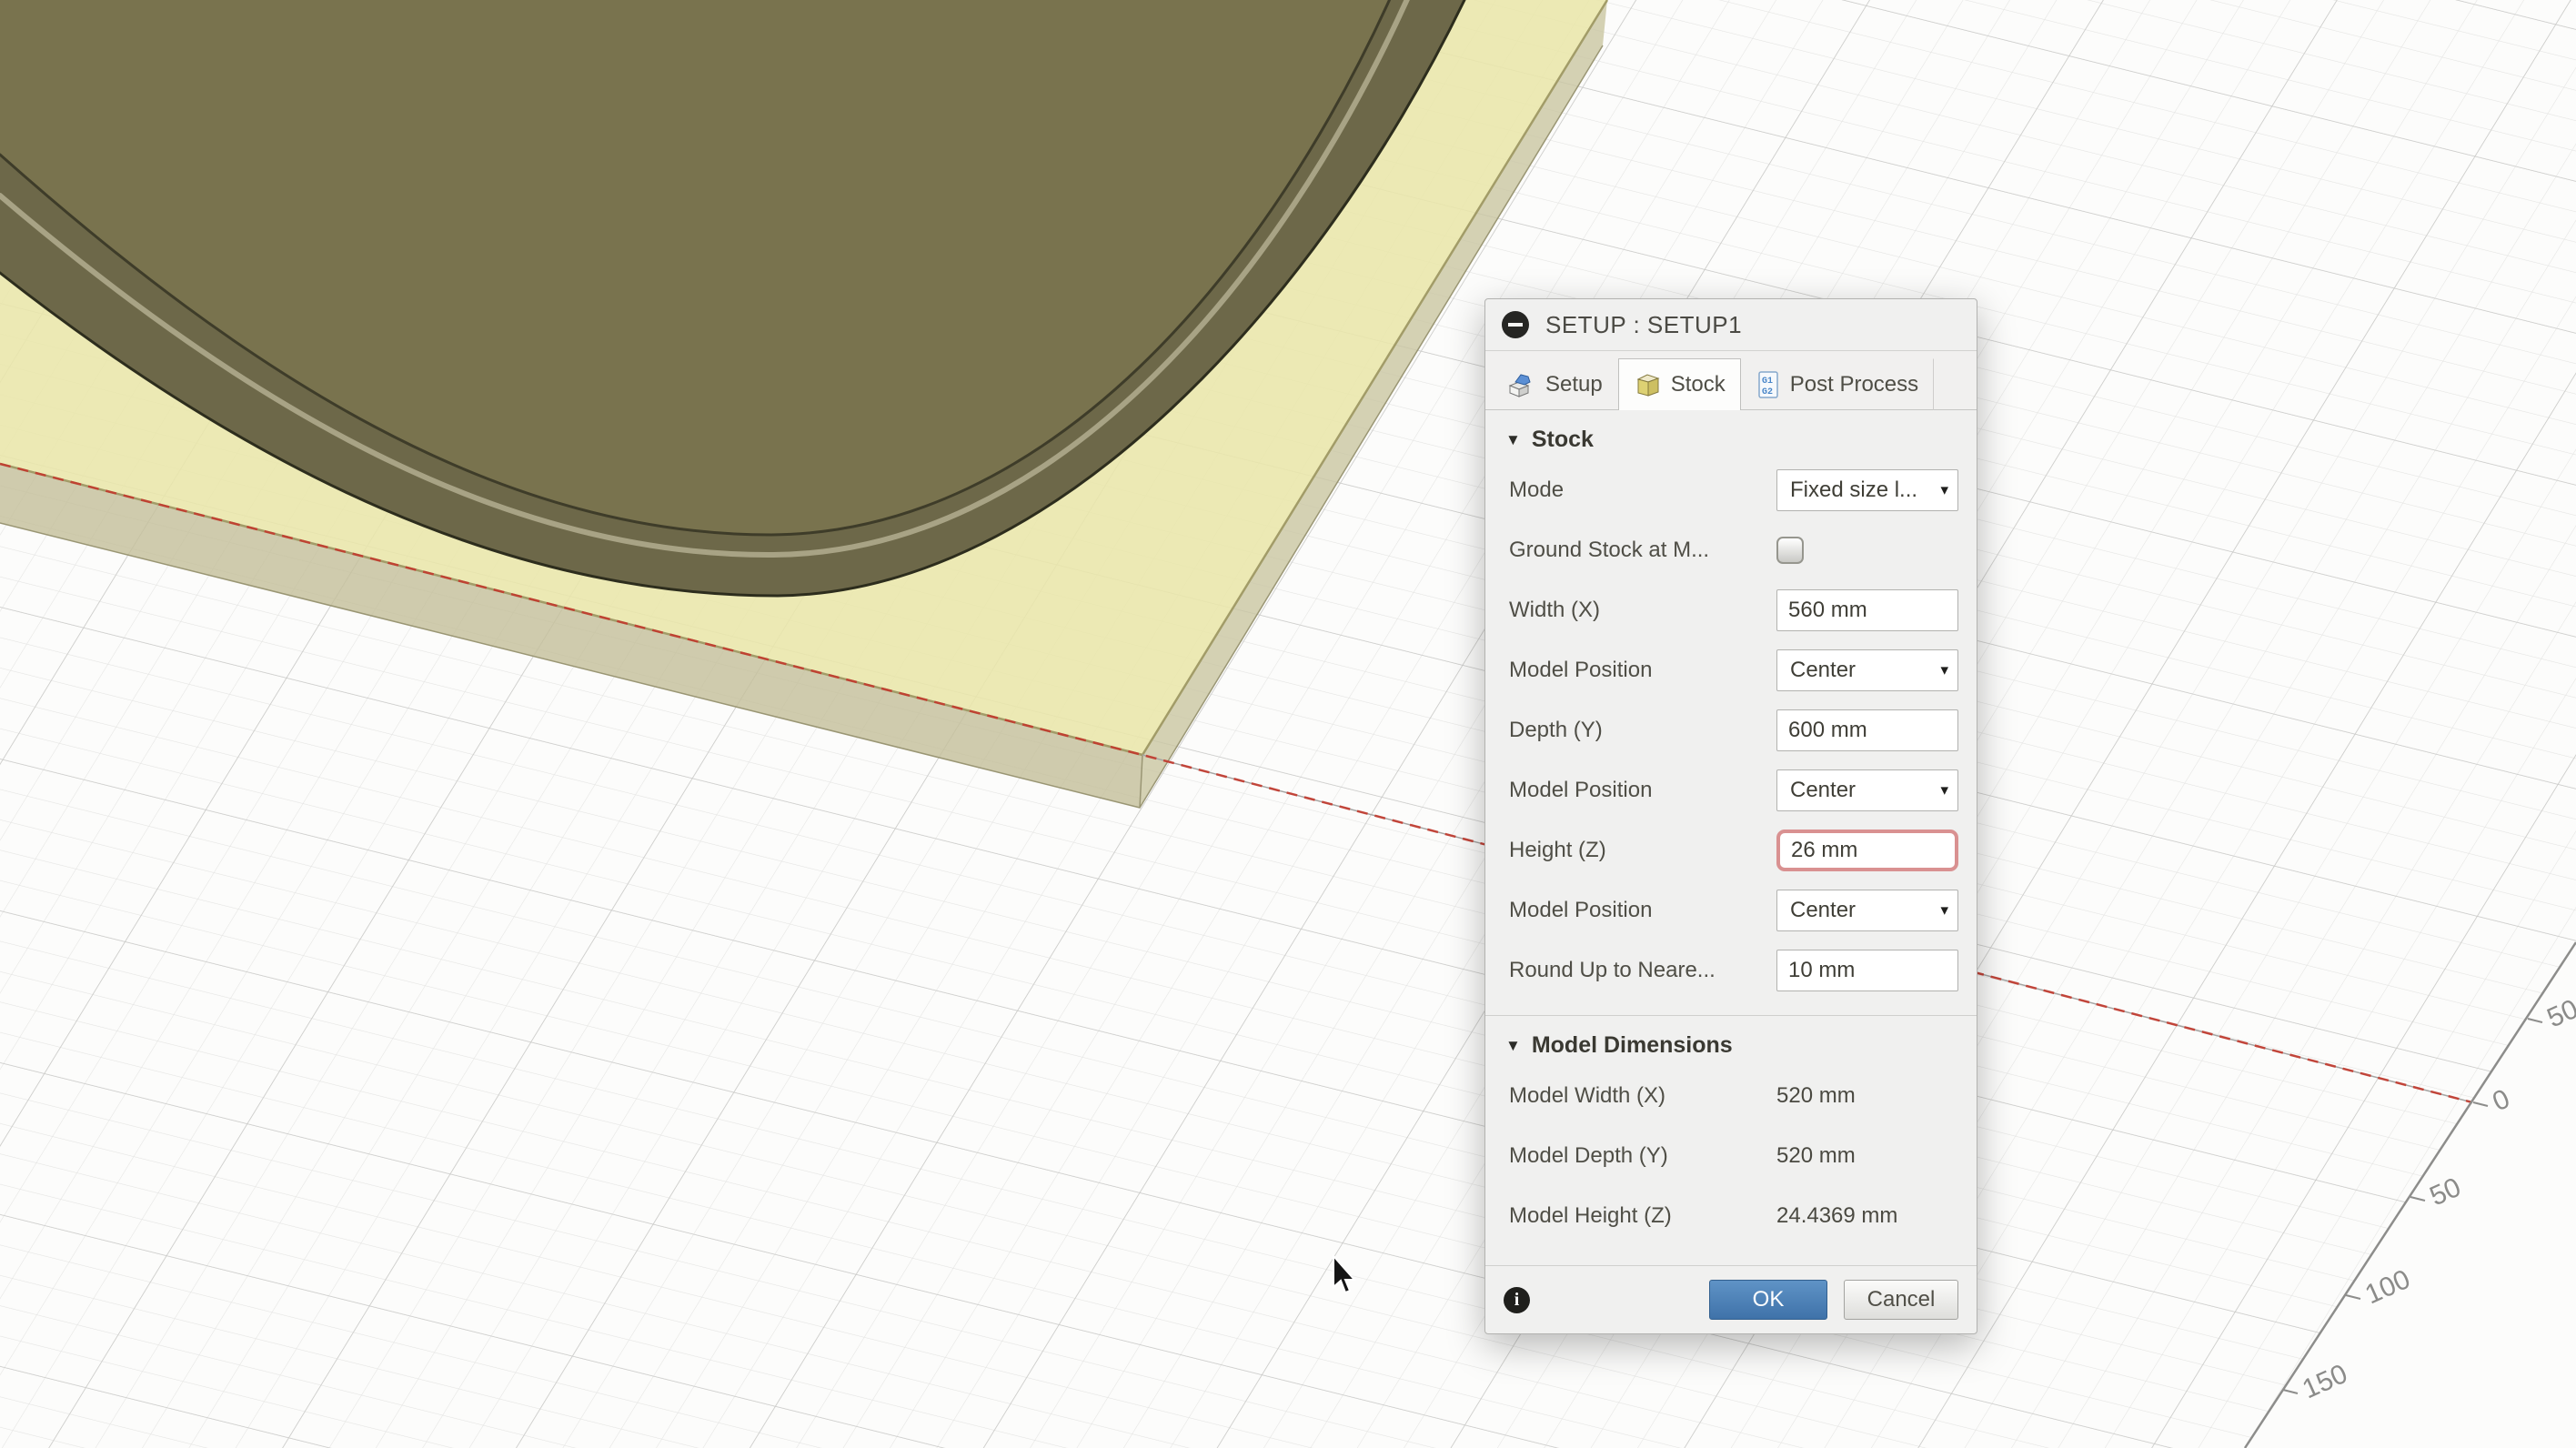 This screenshot has height=1448, width=2576. What do you see at coordinates (1731, 610) in the screenshot?
I see `row-width-x: Width (X)` at bounding box center [1731, 610].